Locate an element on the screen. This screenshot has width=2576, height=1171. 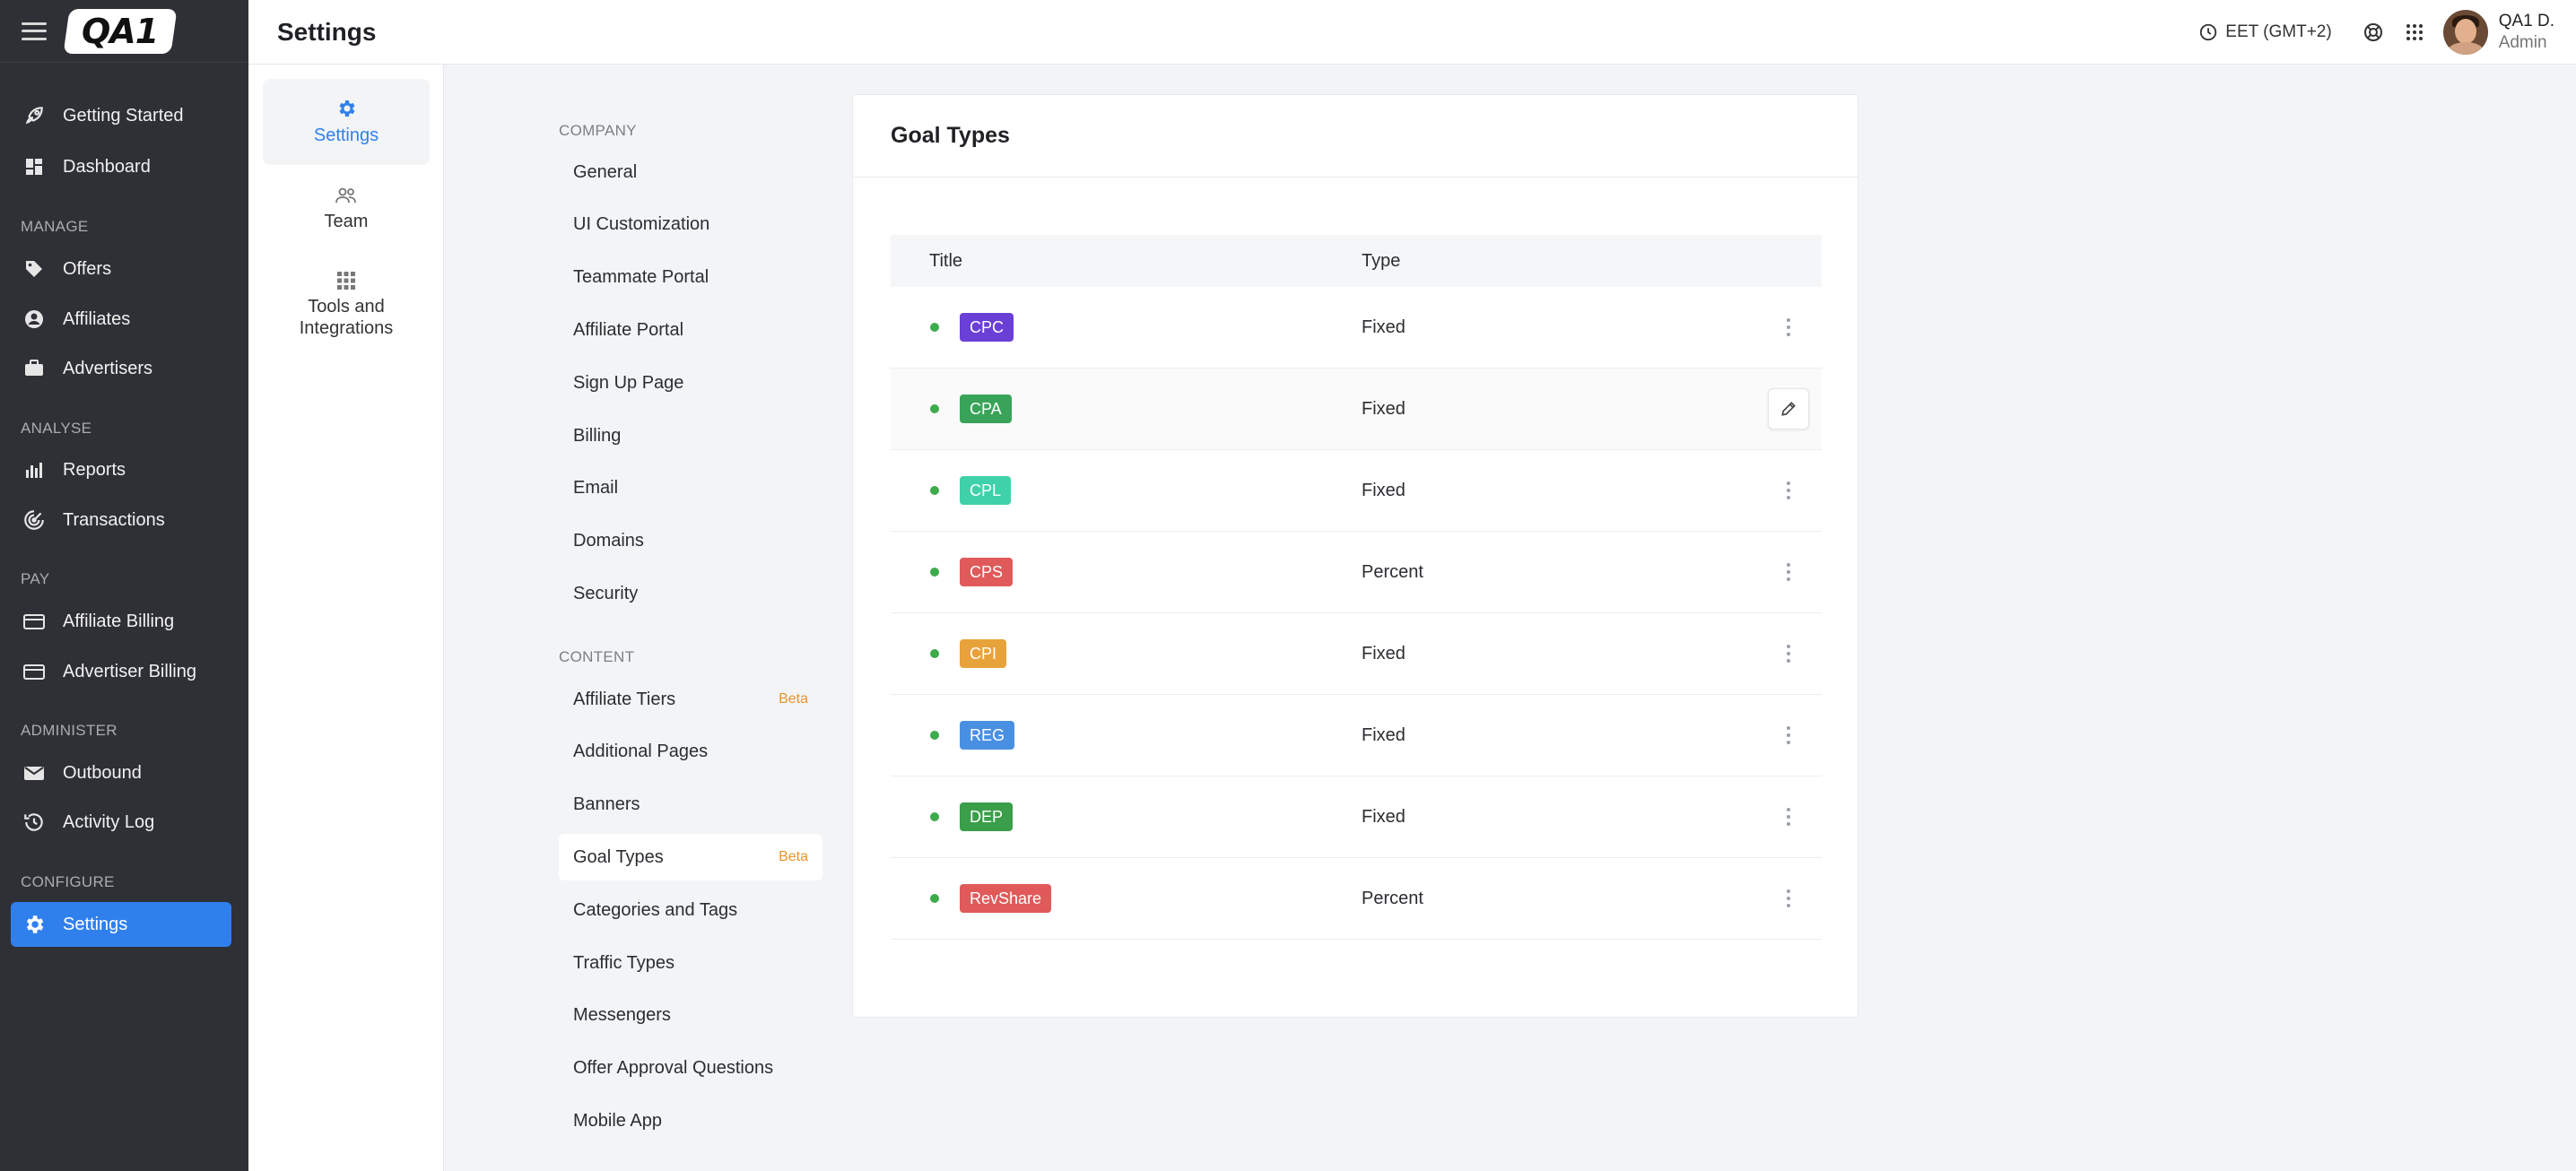
menu-item-affiliate-tiers: Affiliate Tiers Beta is located at coordinates (690, 699).